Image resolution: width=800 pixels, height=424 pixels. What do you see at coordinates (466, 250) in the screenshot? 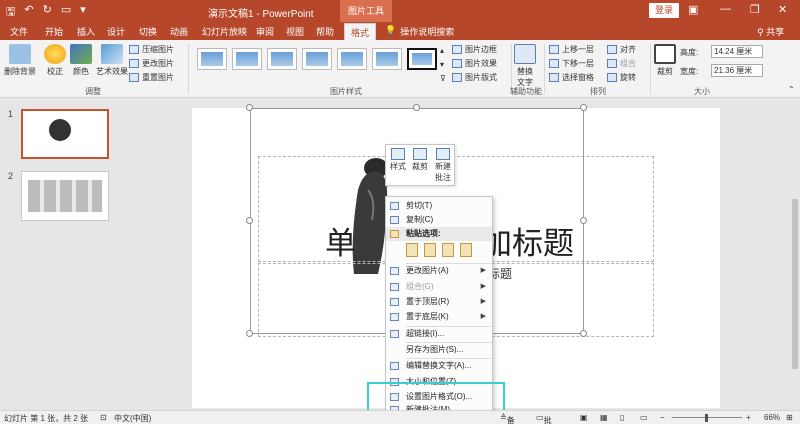
I see `paste-text-only-icon` at bounding box center [466, 250].